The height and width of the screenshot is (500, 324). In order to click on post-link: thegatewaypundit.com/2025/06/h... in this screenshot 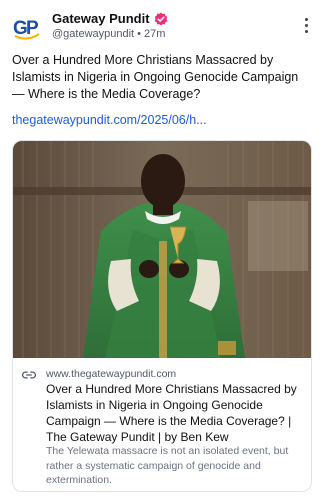, I will do `click(109, 120)`.